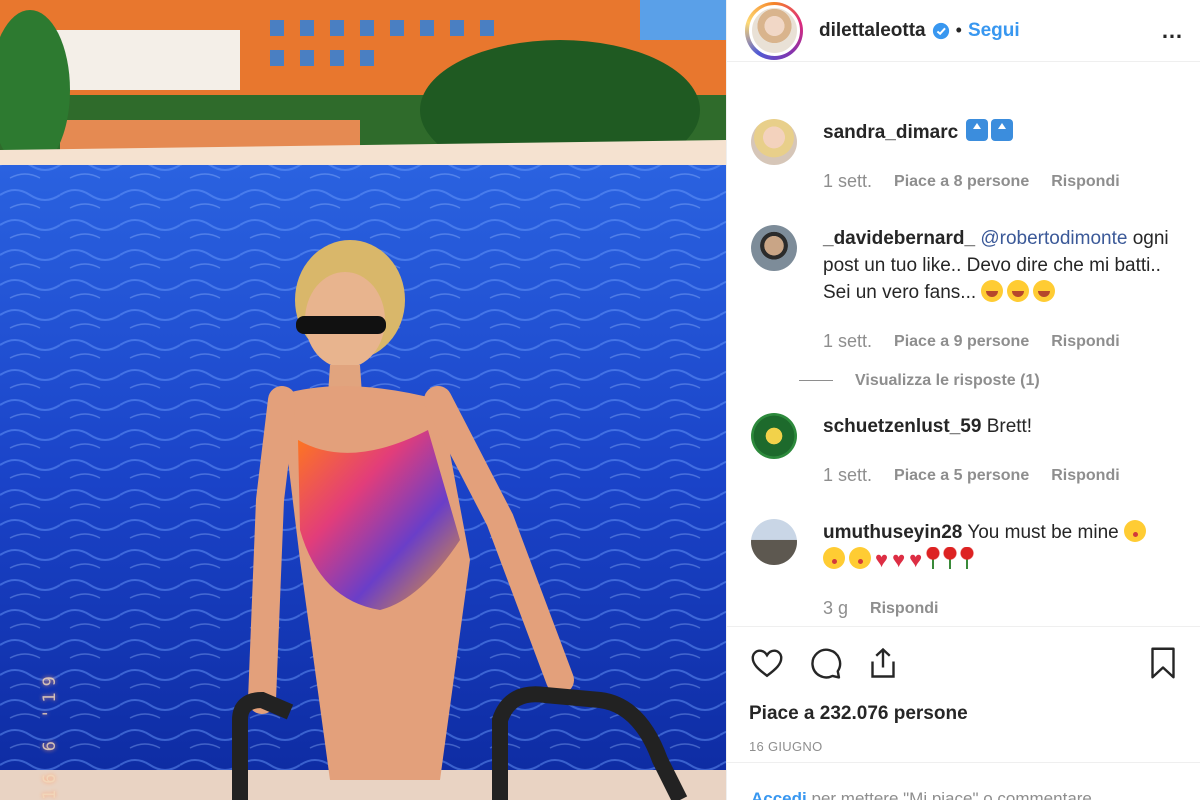 The image size is (1200, 800). Describe the element at coordinates (961, 75) in the screenshot. I see `clipped-previous-comment` at that location.